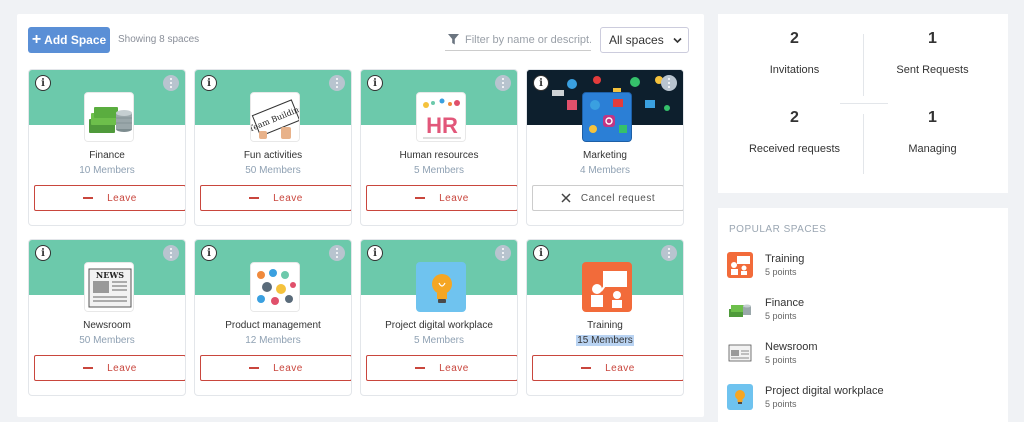 The height and width of the screenshot is (422, 1024). Describe the element at coordinates (932, 38) in the screenshot. I see `sent-requests-count: 1` at that location.